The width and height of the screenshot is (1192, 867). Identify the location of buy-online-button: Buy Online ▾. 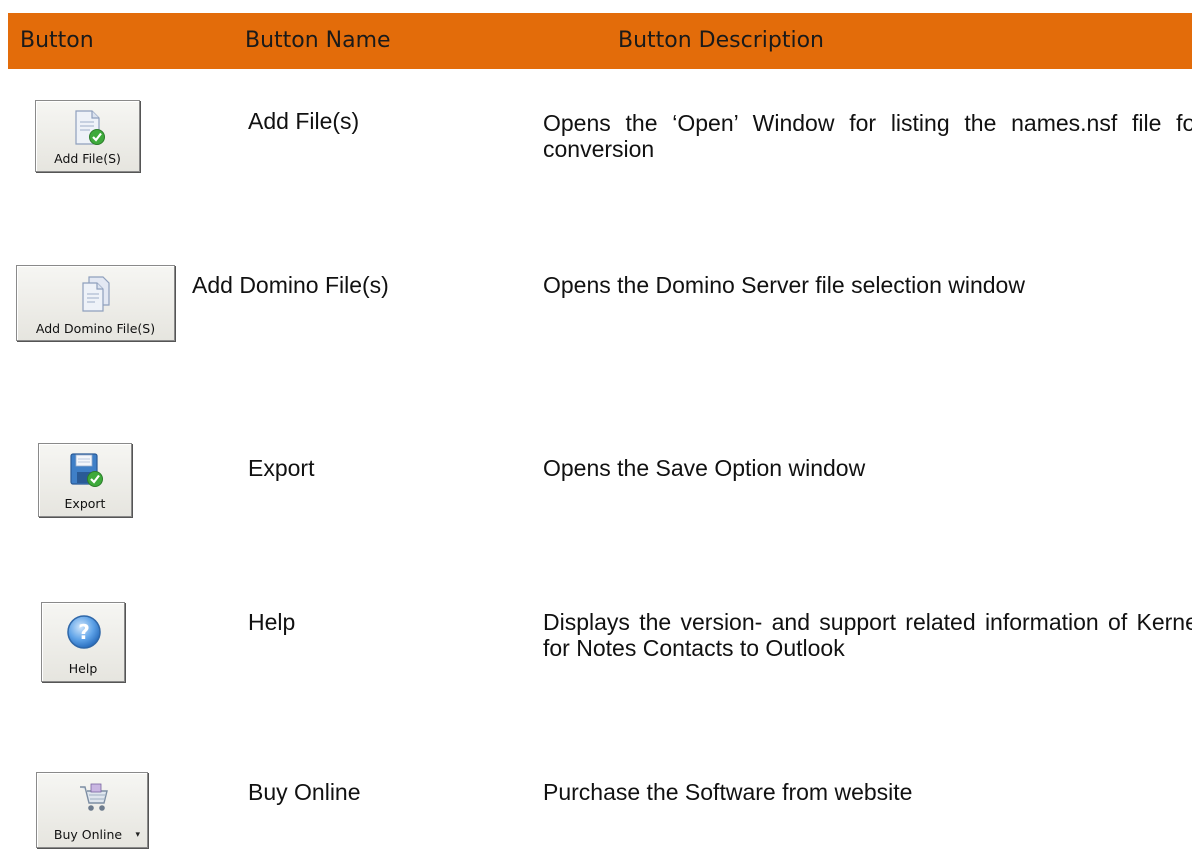
(92, 810).